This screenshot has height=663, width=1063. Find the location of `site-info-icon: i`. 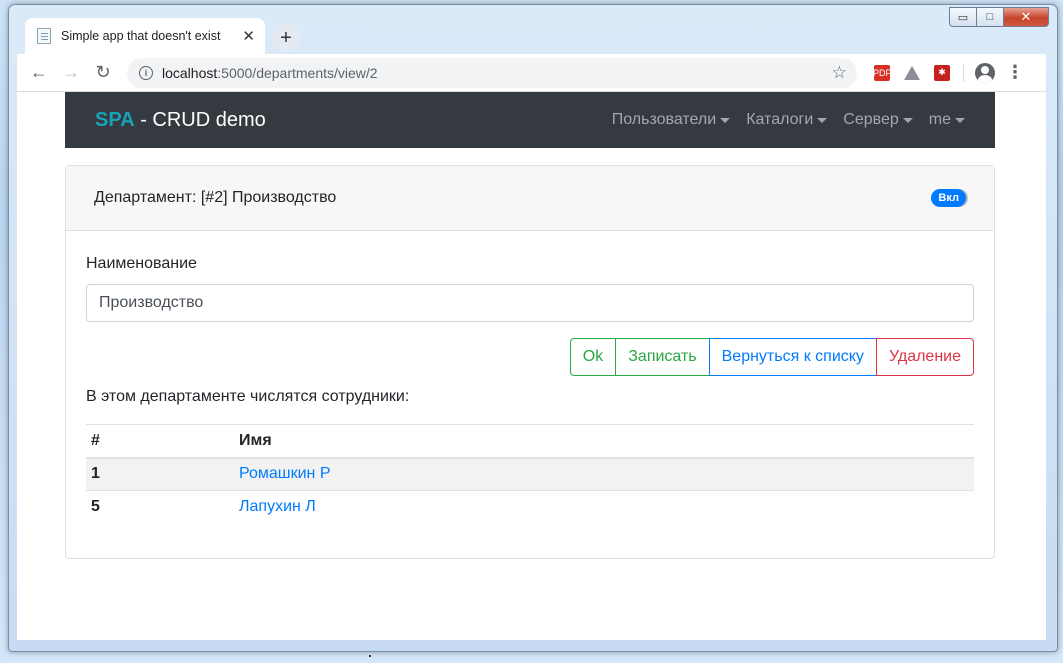

site-info-icon: i is located at coordinates (146, 72).